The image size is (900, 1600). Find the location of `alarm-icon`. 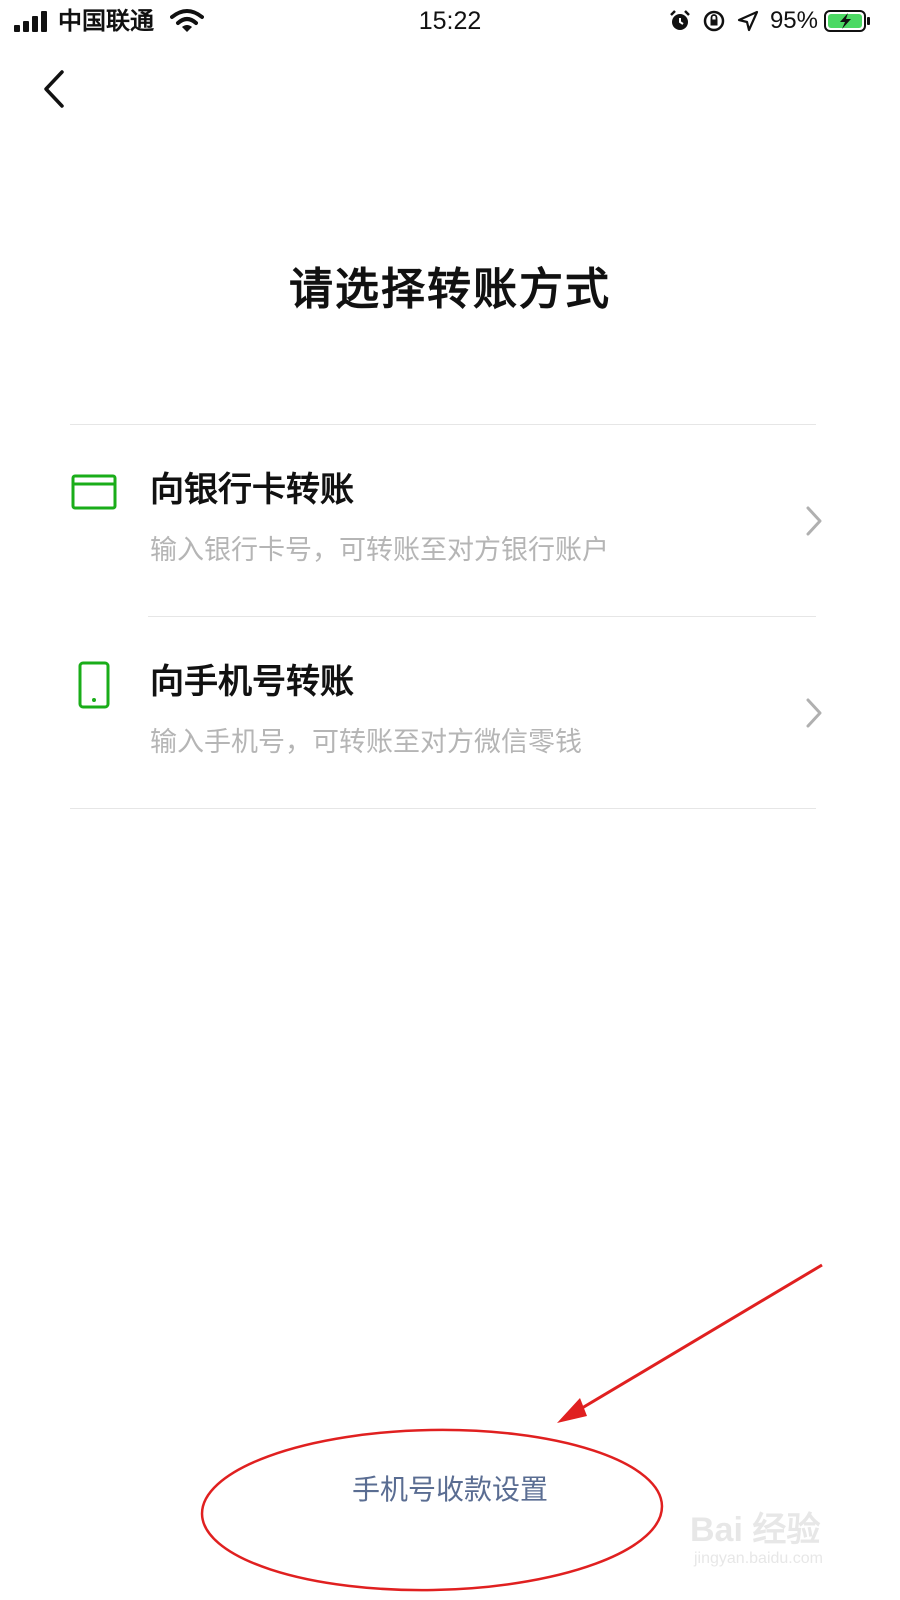

alarm-icon is located at coordinates (680, 20).